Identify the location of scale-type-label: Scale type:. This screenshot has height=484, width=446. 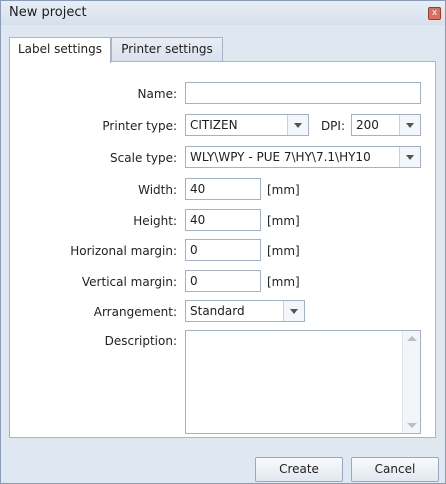
(143, 158).